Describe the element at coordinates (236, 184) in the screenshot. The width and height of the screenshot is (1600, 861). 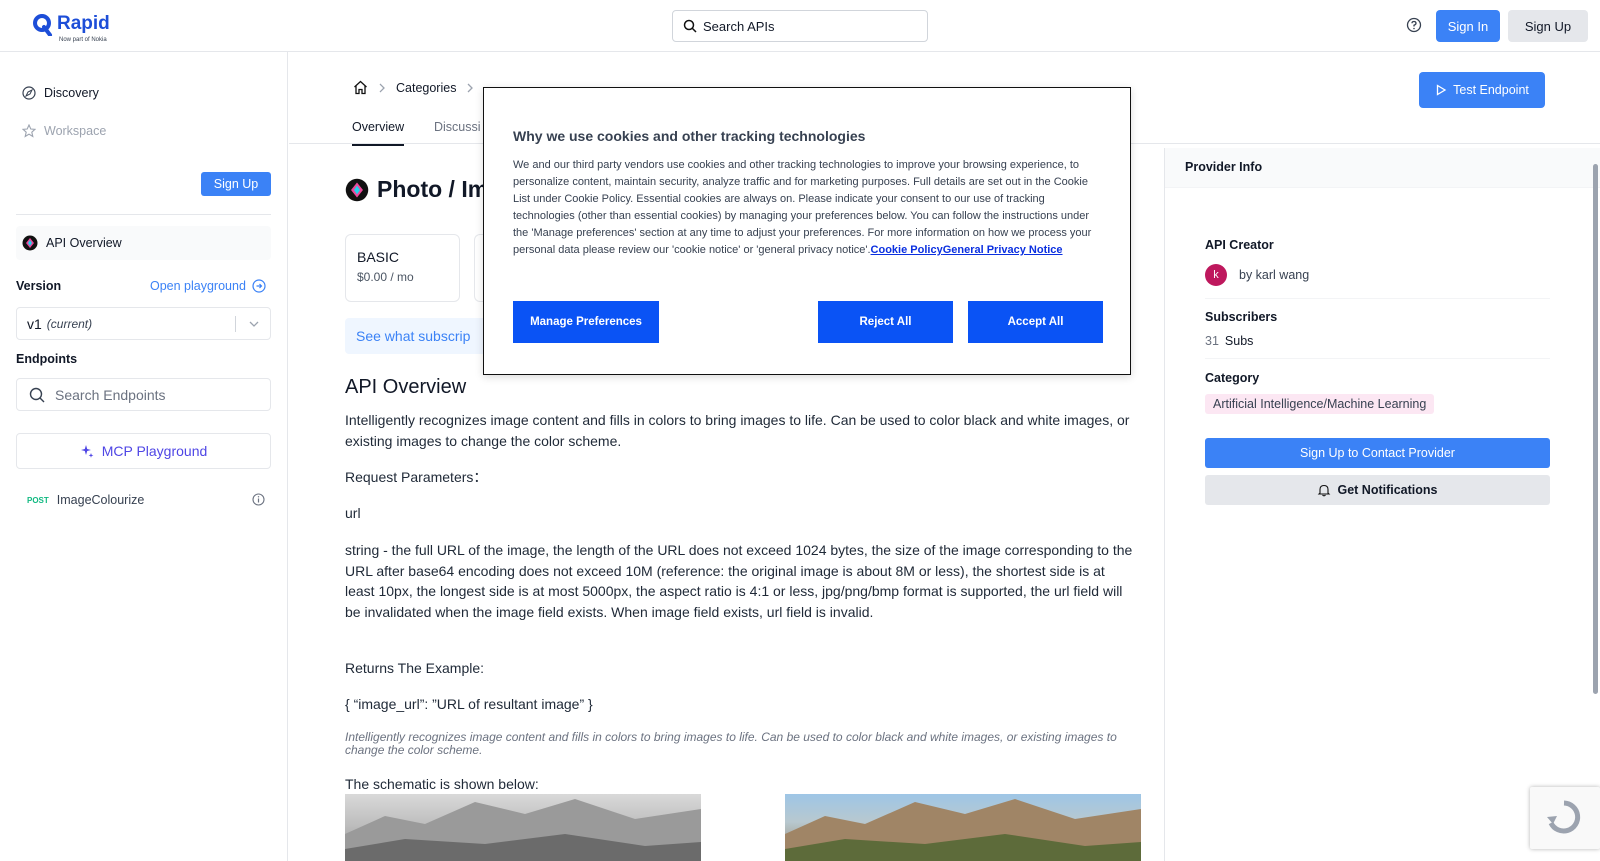
I see `sidebar-sign-up-button: Sign Up` at that location.